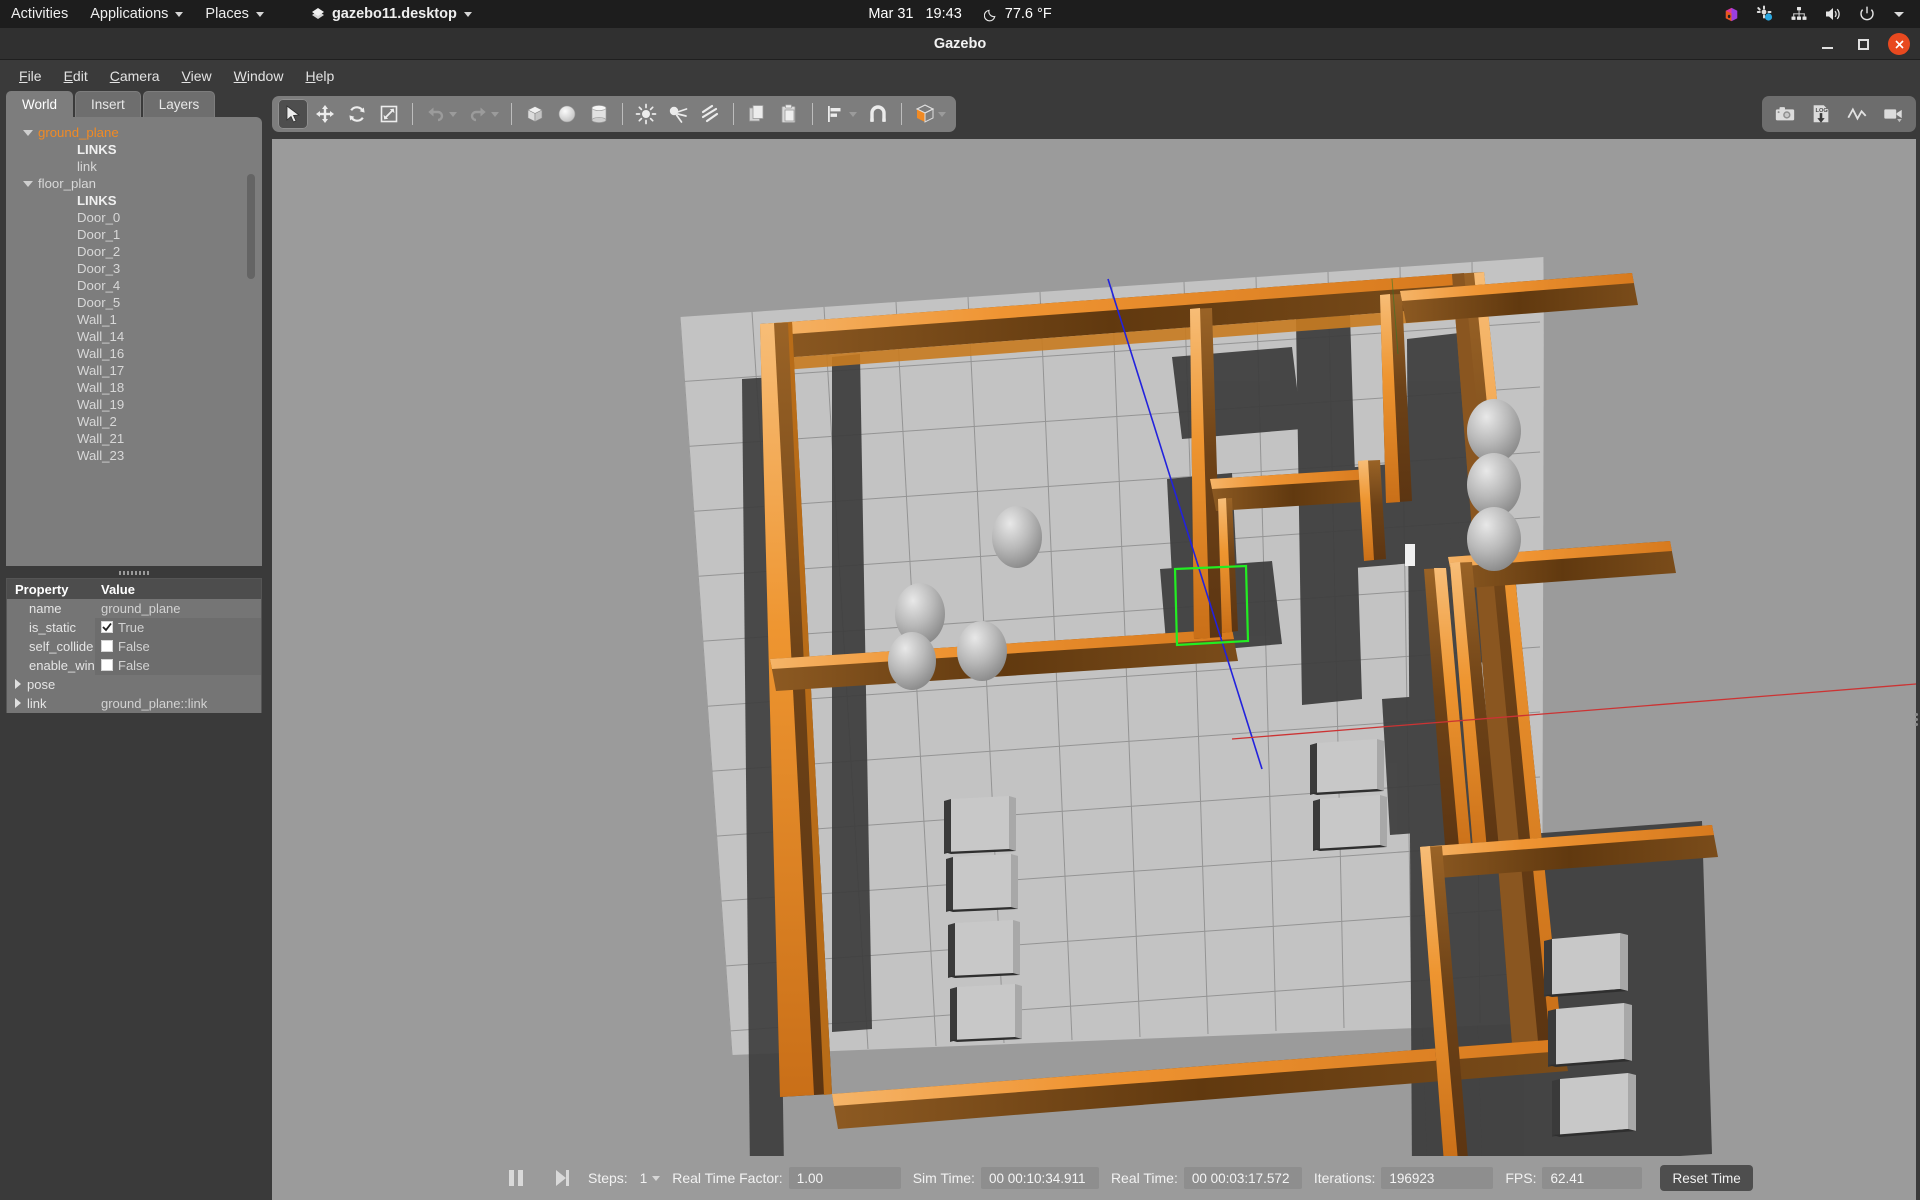 The width and height of the screenshot is (1920, 1200). What do you see at coordinates (1833, 14) in the screenshot?
I see `volume-icon` at bounding box center [1833, 14].